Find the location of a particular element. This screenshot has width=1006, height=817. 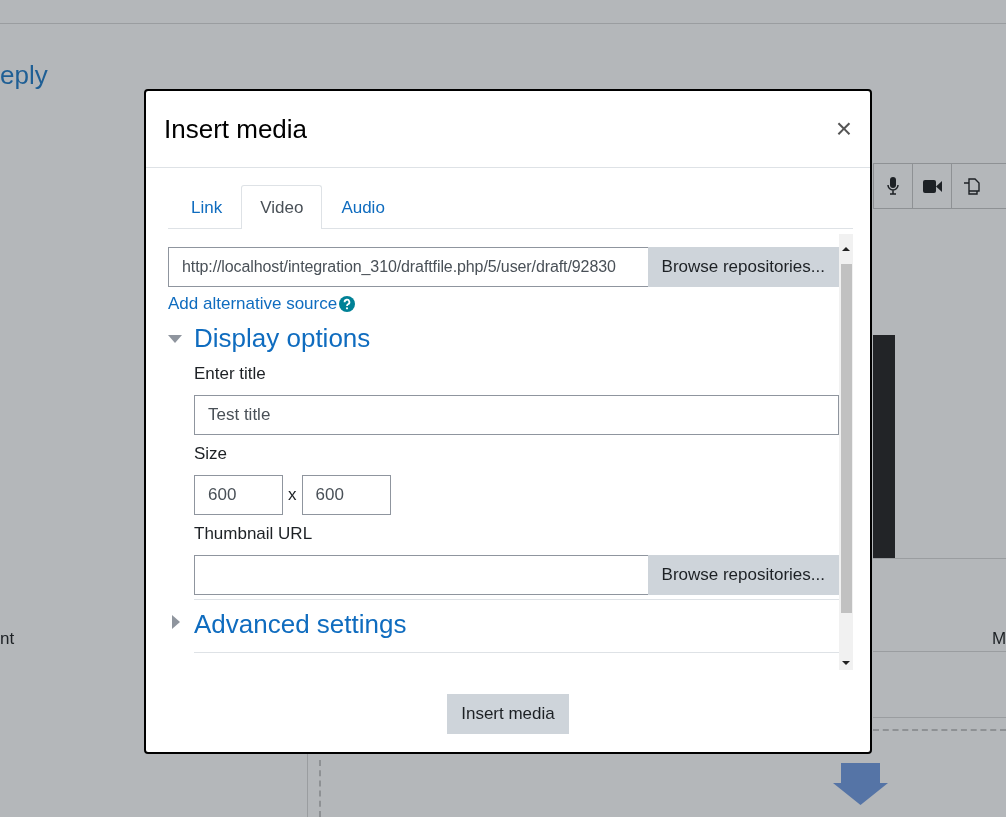

field-label: Thumbnail URL is located at coordinates (254, 534).